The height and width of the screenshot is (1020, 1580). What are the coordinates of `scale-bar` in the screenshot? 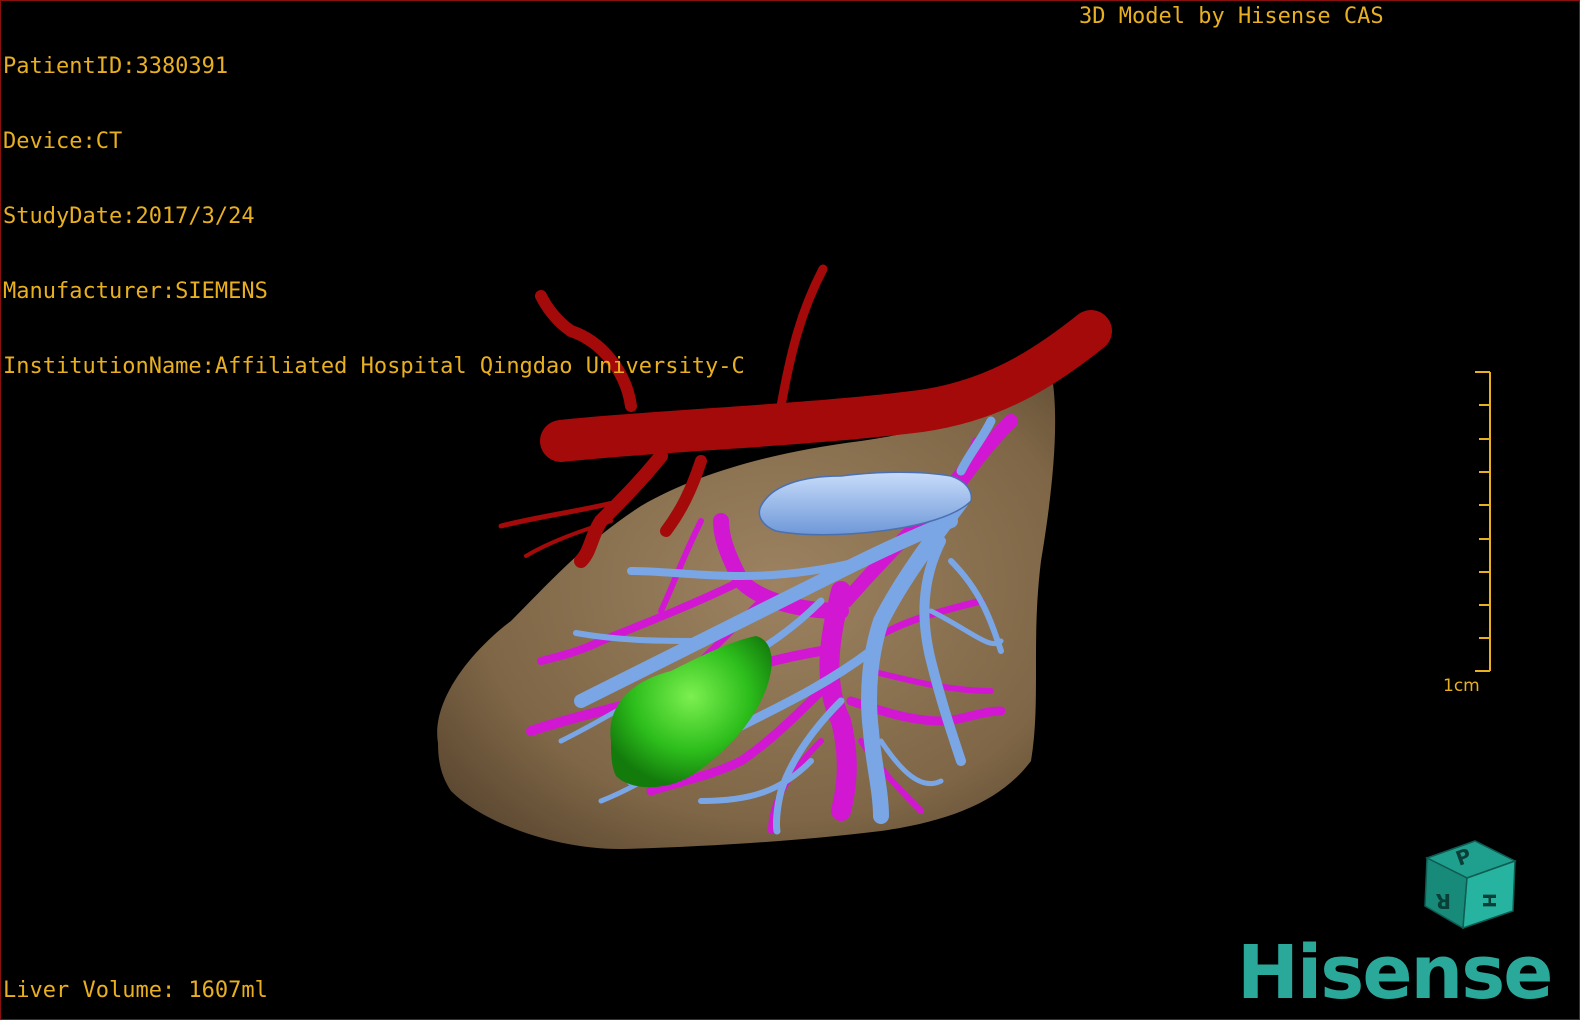 It's located at (1483, 521).